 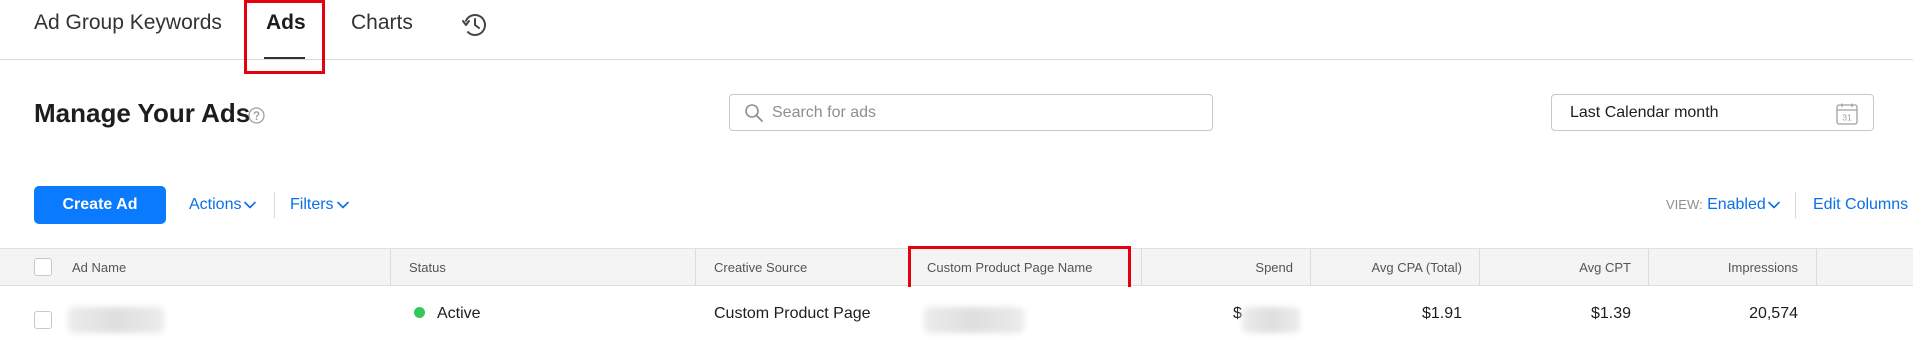 I want to click on row-checkbox, so click(x=43, y=320).